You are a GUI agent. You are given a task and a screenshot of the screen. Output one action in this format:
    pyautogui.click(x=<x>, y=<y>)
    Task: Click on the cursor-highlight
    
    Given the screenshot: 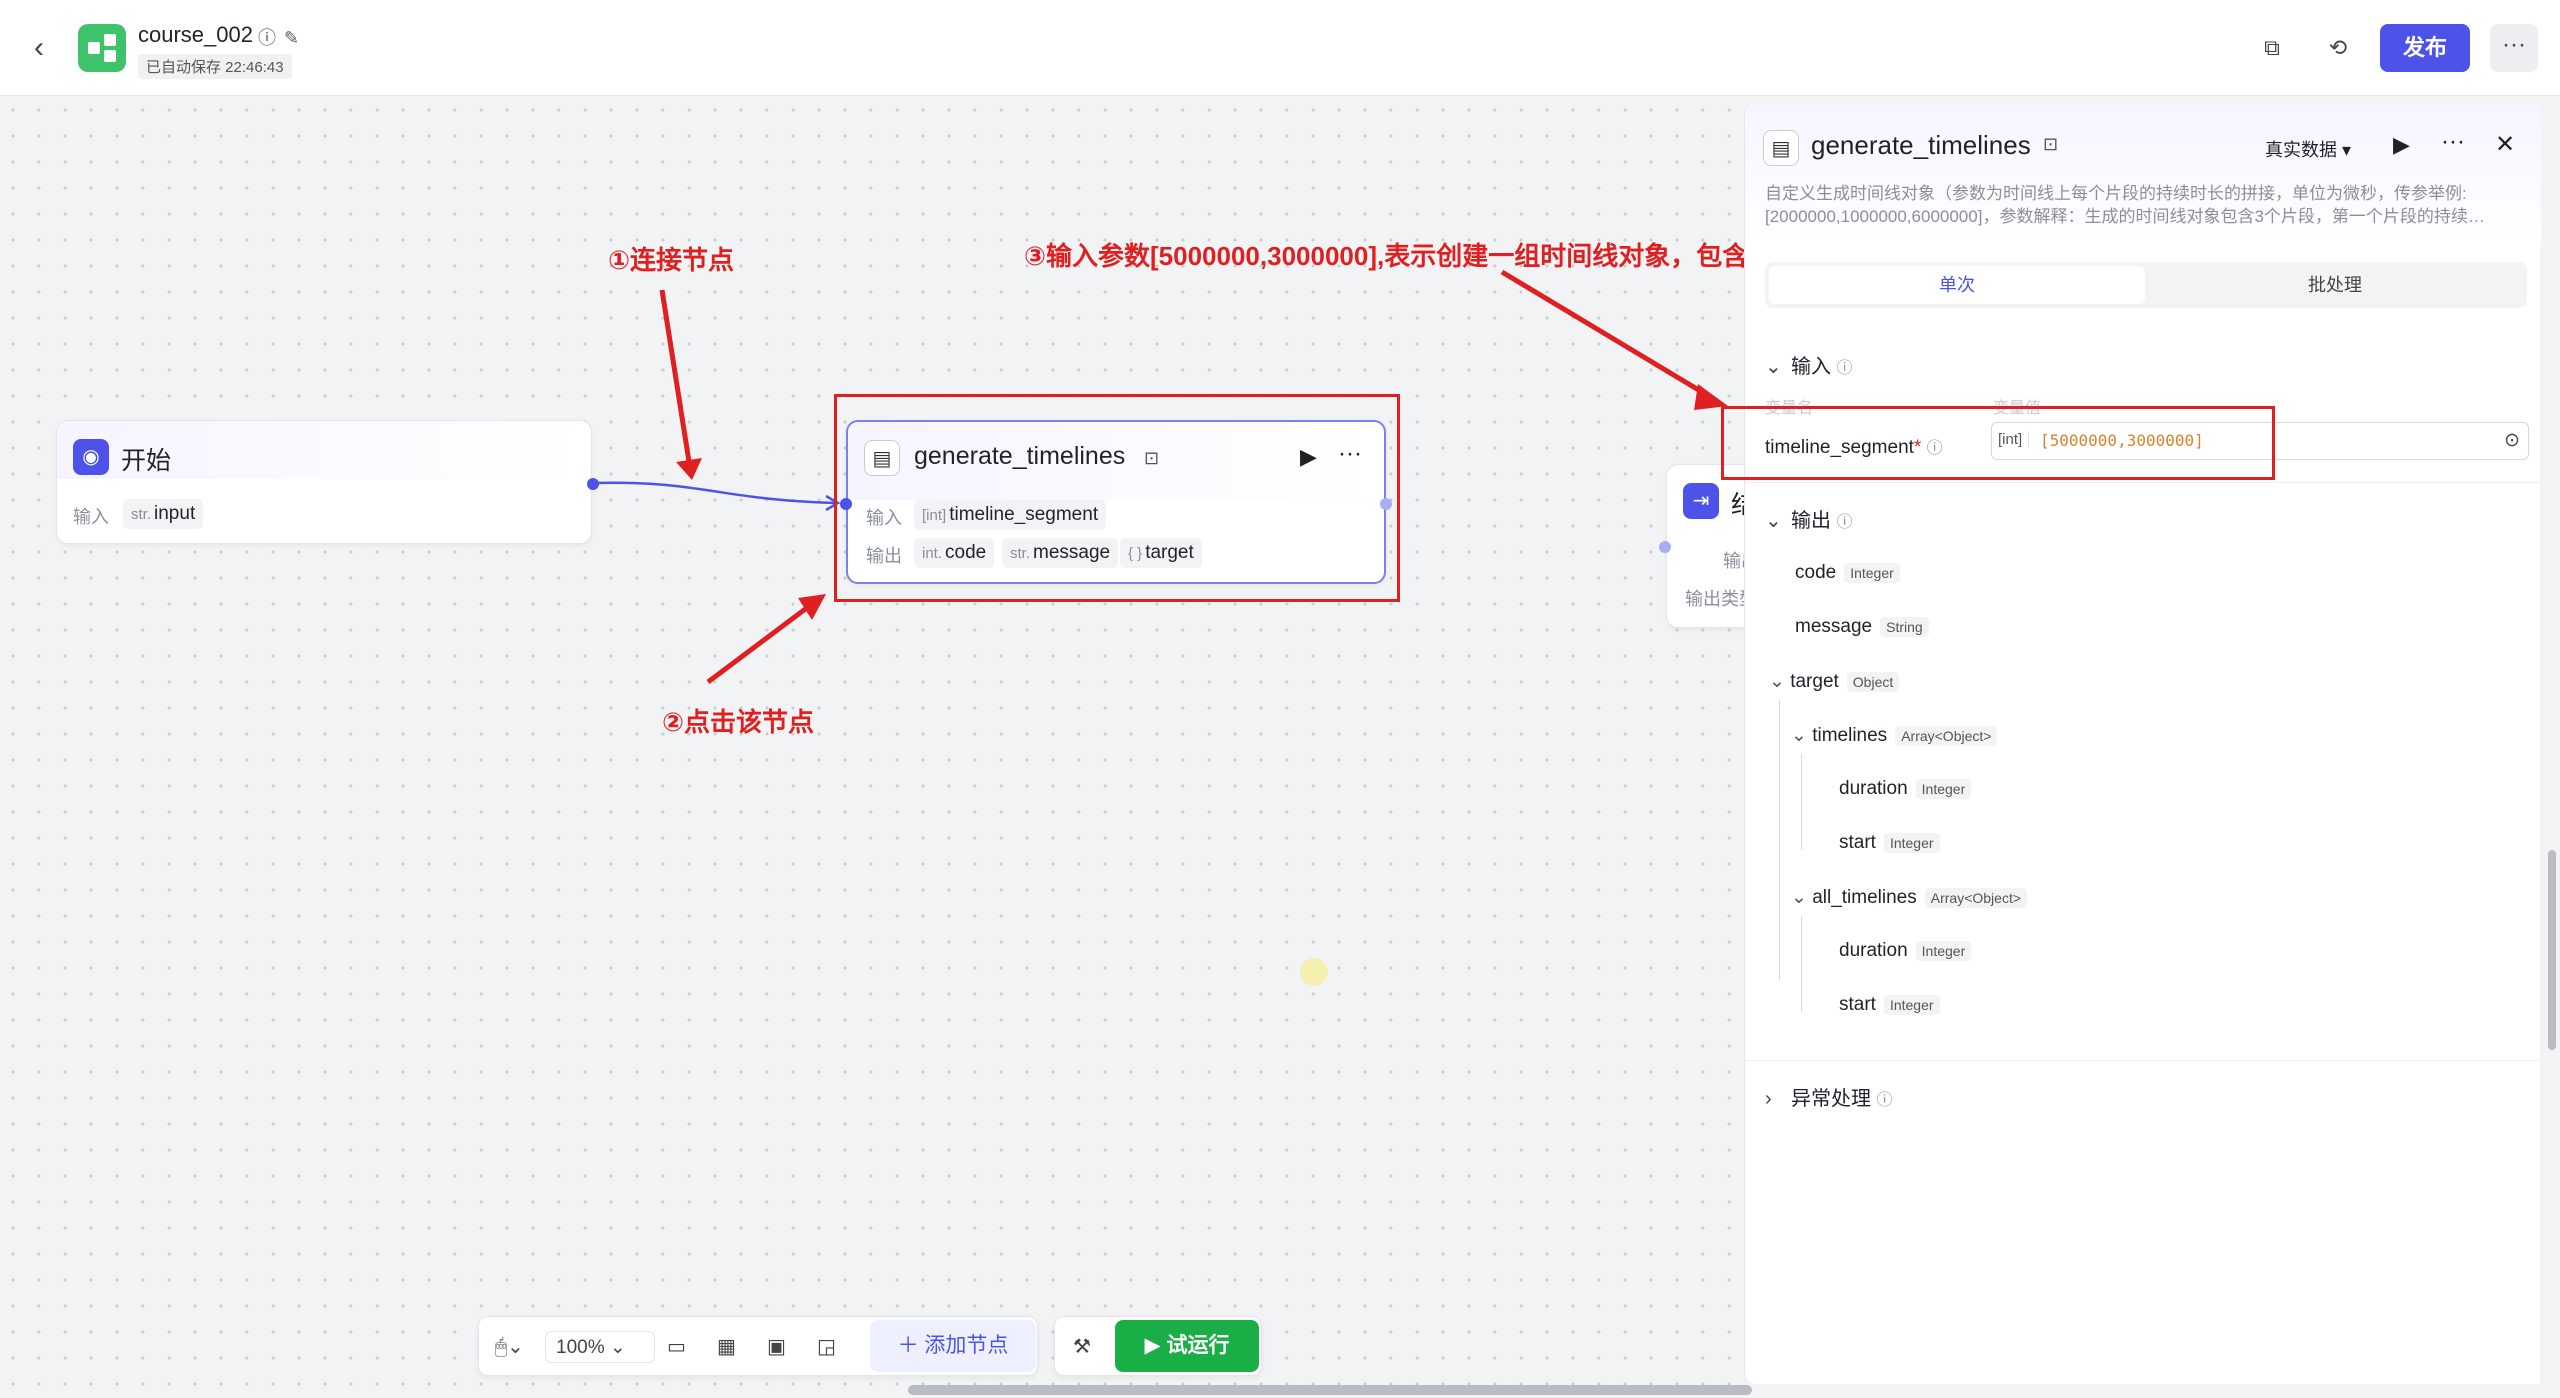 What is the action you would take?
    pyautogui.click(x=1314, y=972)
    